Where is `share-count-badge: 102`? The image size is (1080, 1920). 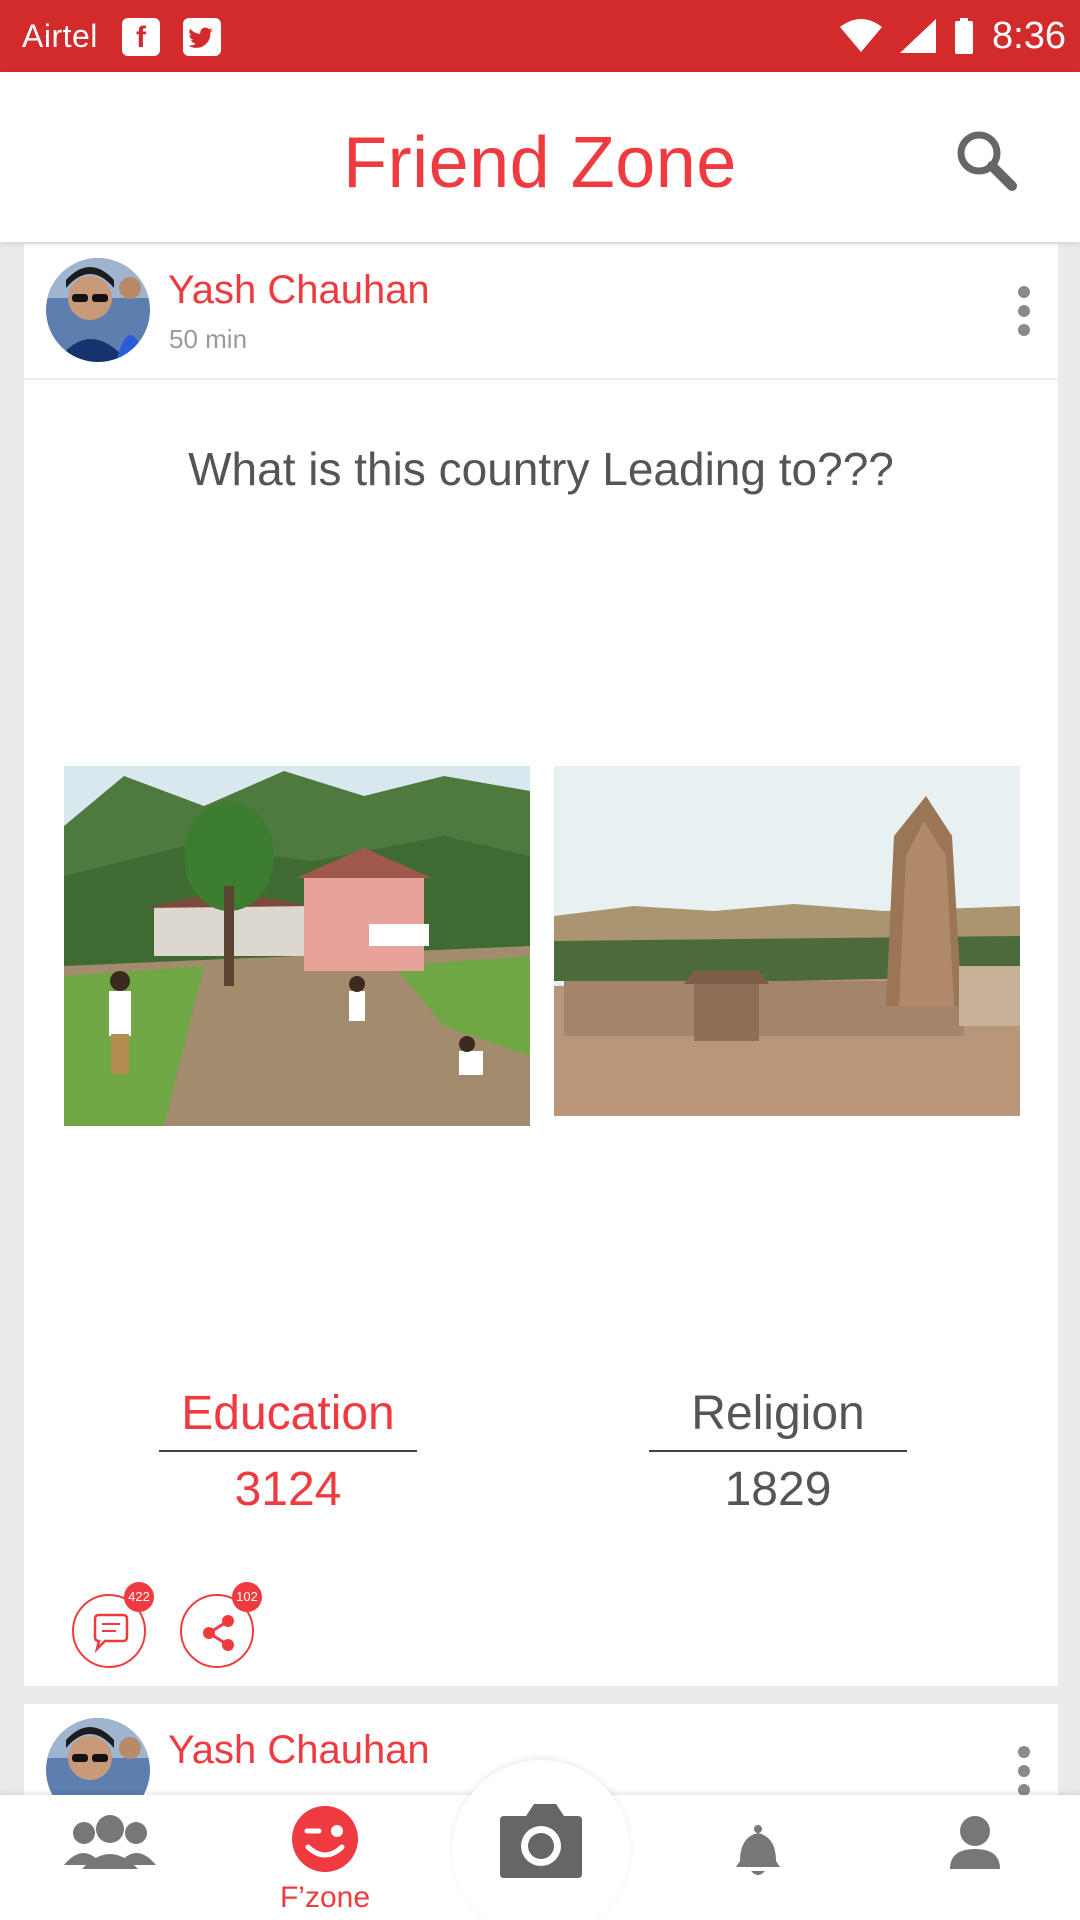 share-count-badge: 102 is located at coordinates (247, 1597).